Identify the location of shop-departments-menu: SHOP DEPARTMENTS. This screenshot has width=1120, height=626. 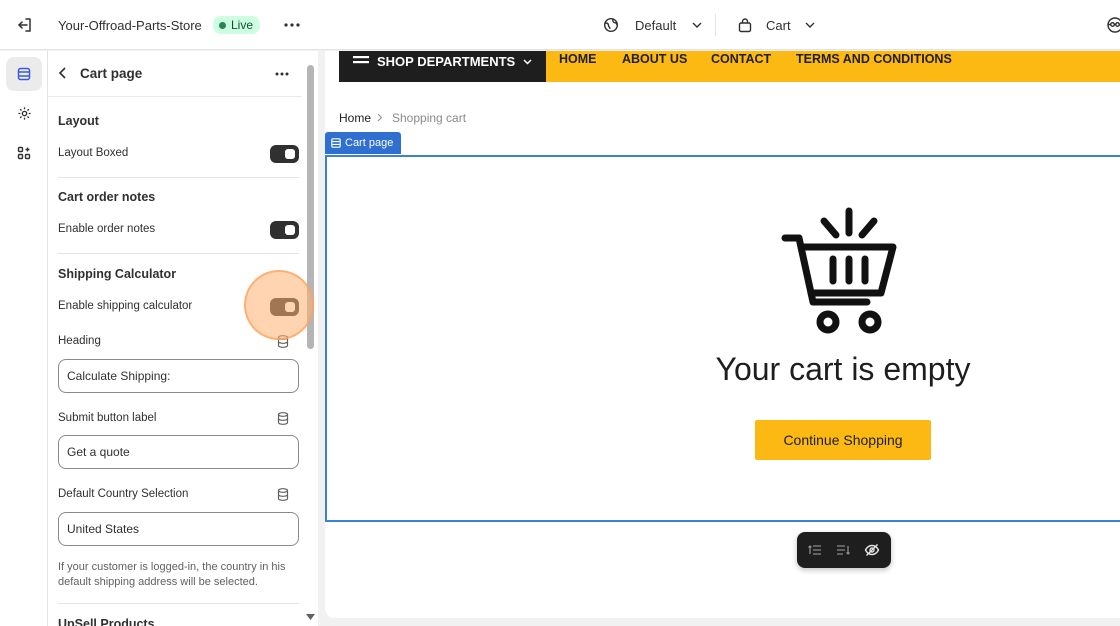
(442, 66).